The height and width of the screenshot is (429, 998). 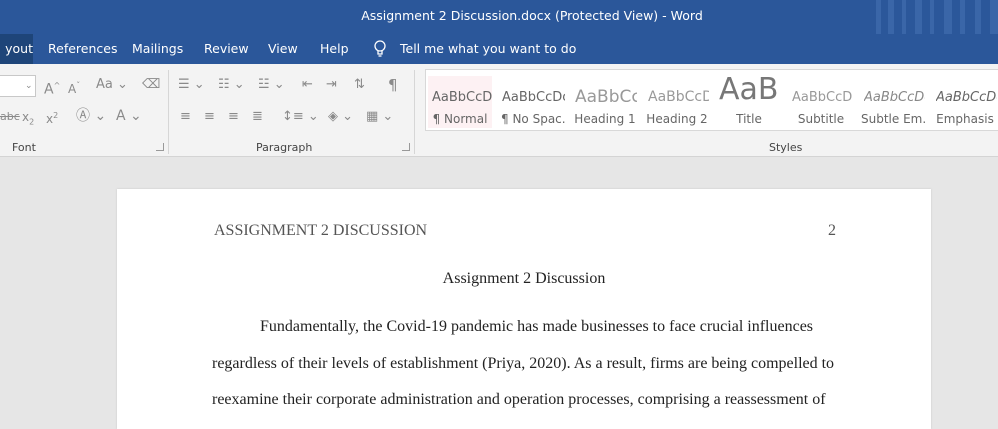 What do you see at coordinates (112, 85) in the screenshot?
I see `change-case-button: Aa ⌄` at bounding box center [112, 85].